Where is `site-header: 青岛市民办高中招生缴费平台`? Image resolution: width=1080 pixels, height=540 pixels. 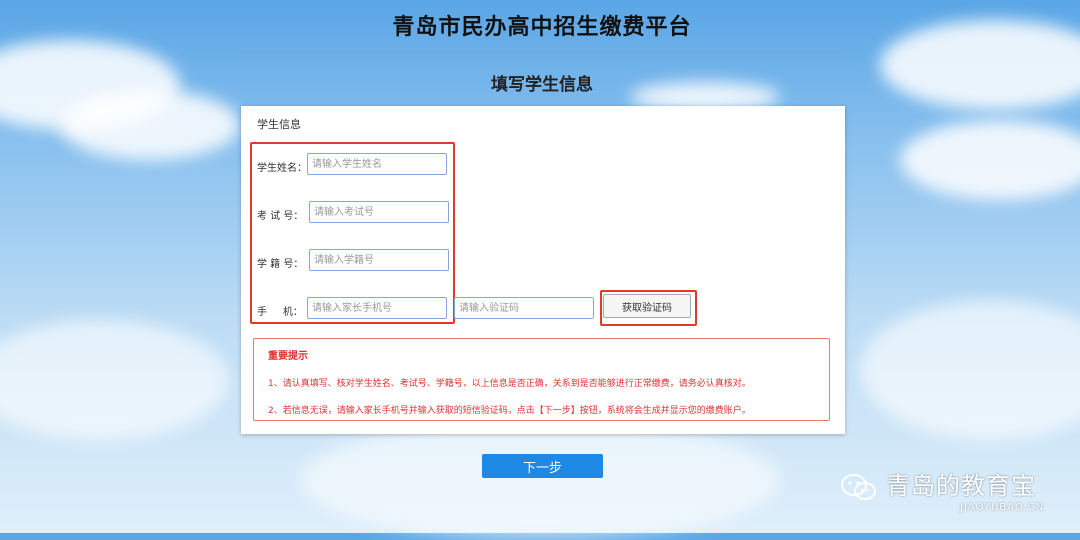 site-header: 青岛市民办高中招生缴费平台 is located at coordinates (542, 28).